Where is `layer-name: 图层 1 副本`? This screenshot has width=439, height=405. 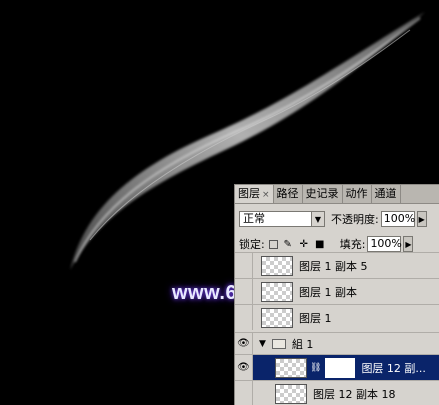 layer-name: 图层 1 副本 is located at coordinates (328, 292).